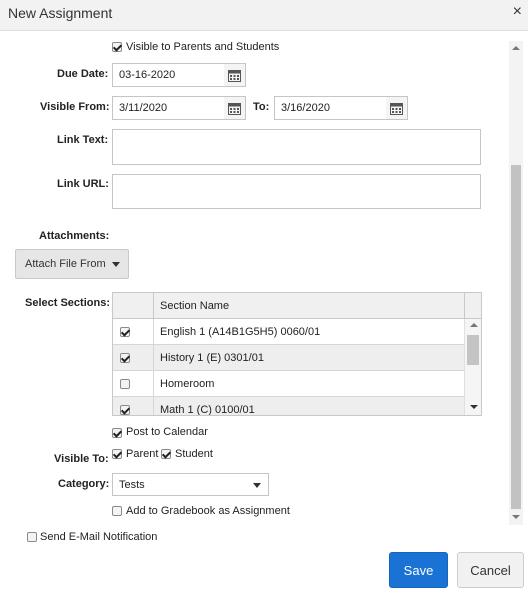 The image size is (528, 591). Describe the element at coordinates (288, 406) in the screenshot. I see `table-row: Math 1 (C) 0100/01` at that location.